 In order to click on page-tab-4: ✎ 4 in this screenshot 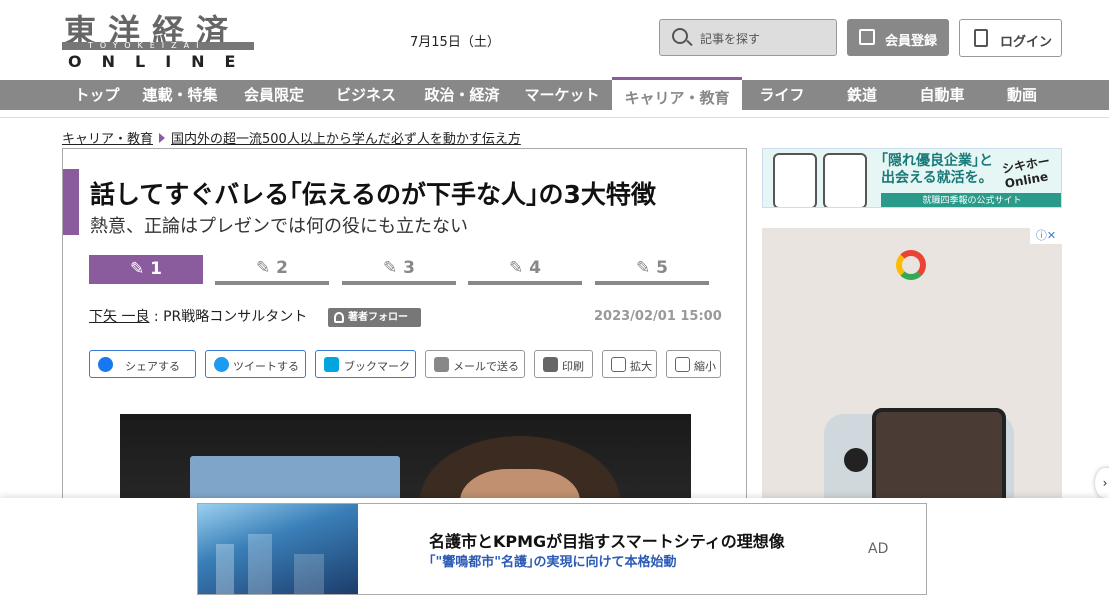, I will do `click(525, 270)`.